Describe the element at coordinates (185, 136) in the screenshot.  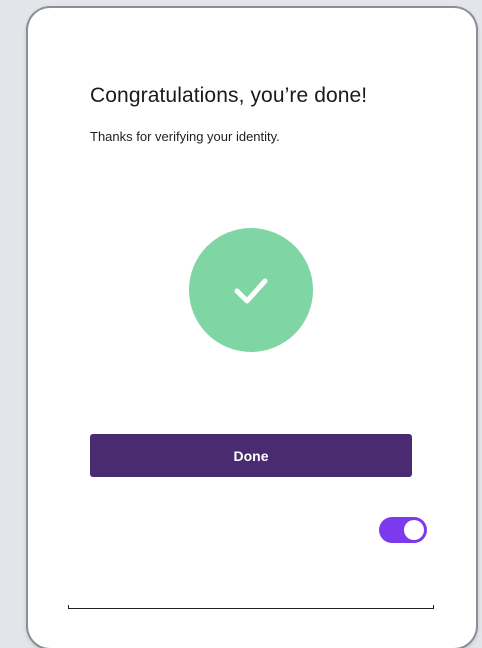
I see `dialog-subtitle: Thanks for verifying your identity.` at that location.